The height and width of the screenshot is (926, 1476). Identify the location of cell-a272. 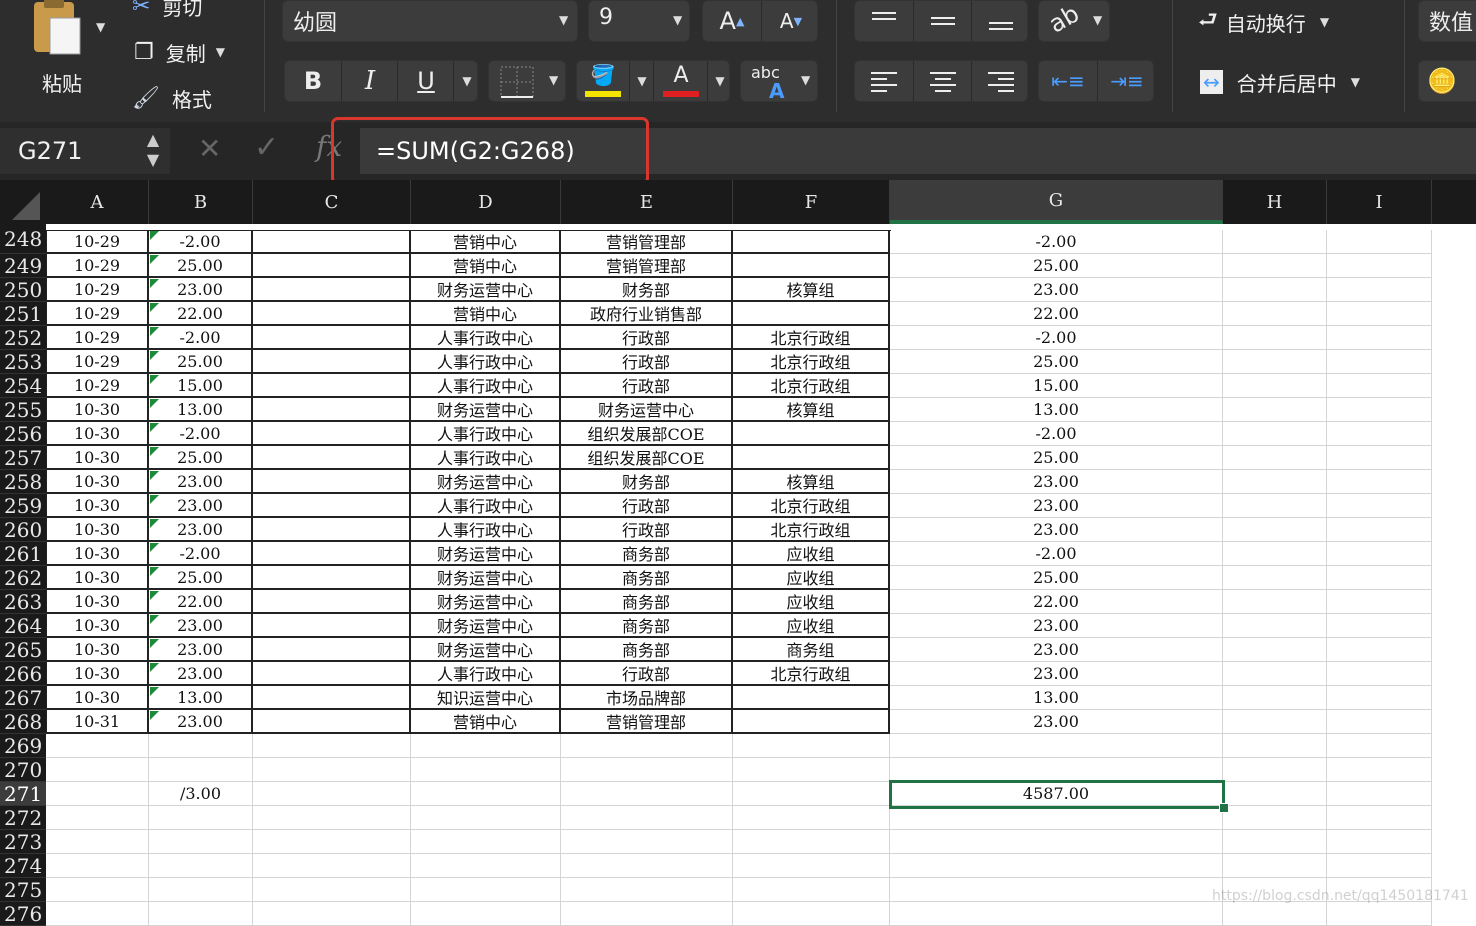
(97, 818).